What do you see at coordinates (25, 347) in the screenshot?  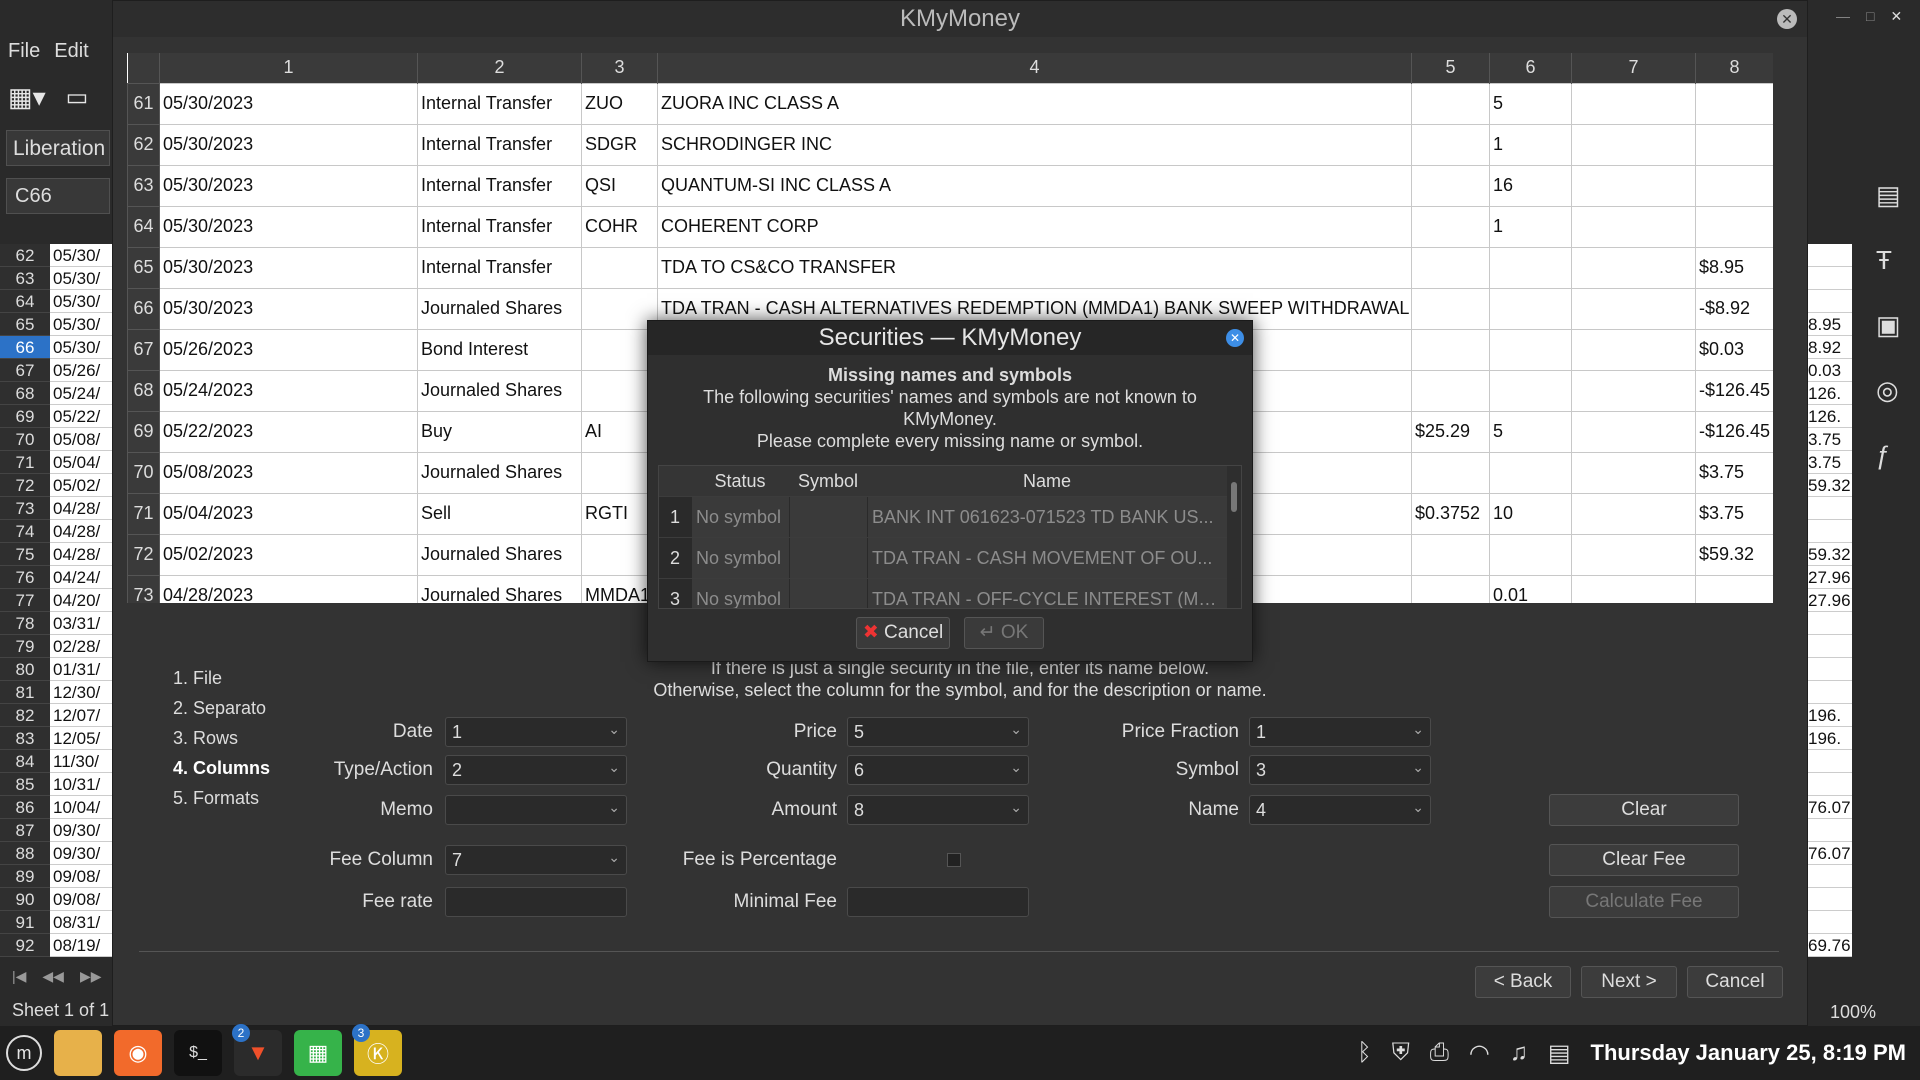 I see `row-number: 66` at bounding box center [25, 347].